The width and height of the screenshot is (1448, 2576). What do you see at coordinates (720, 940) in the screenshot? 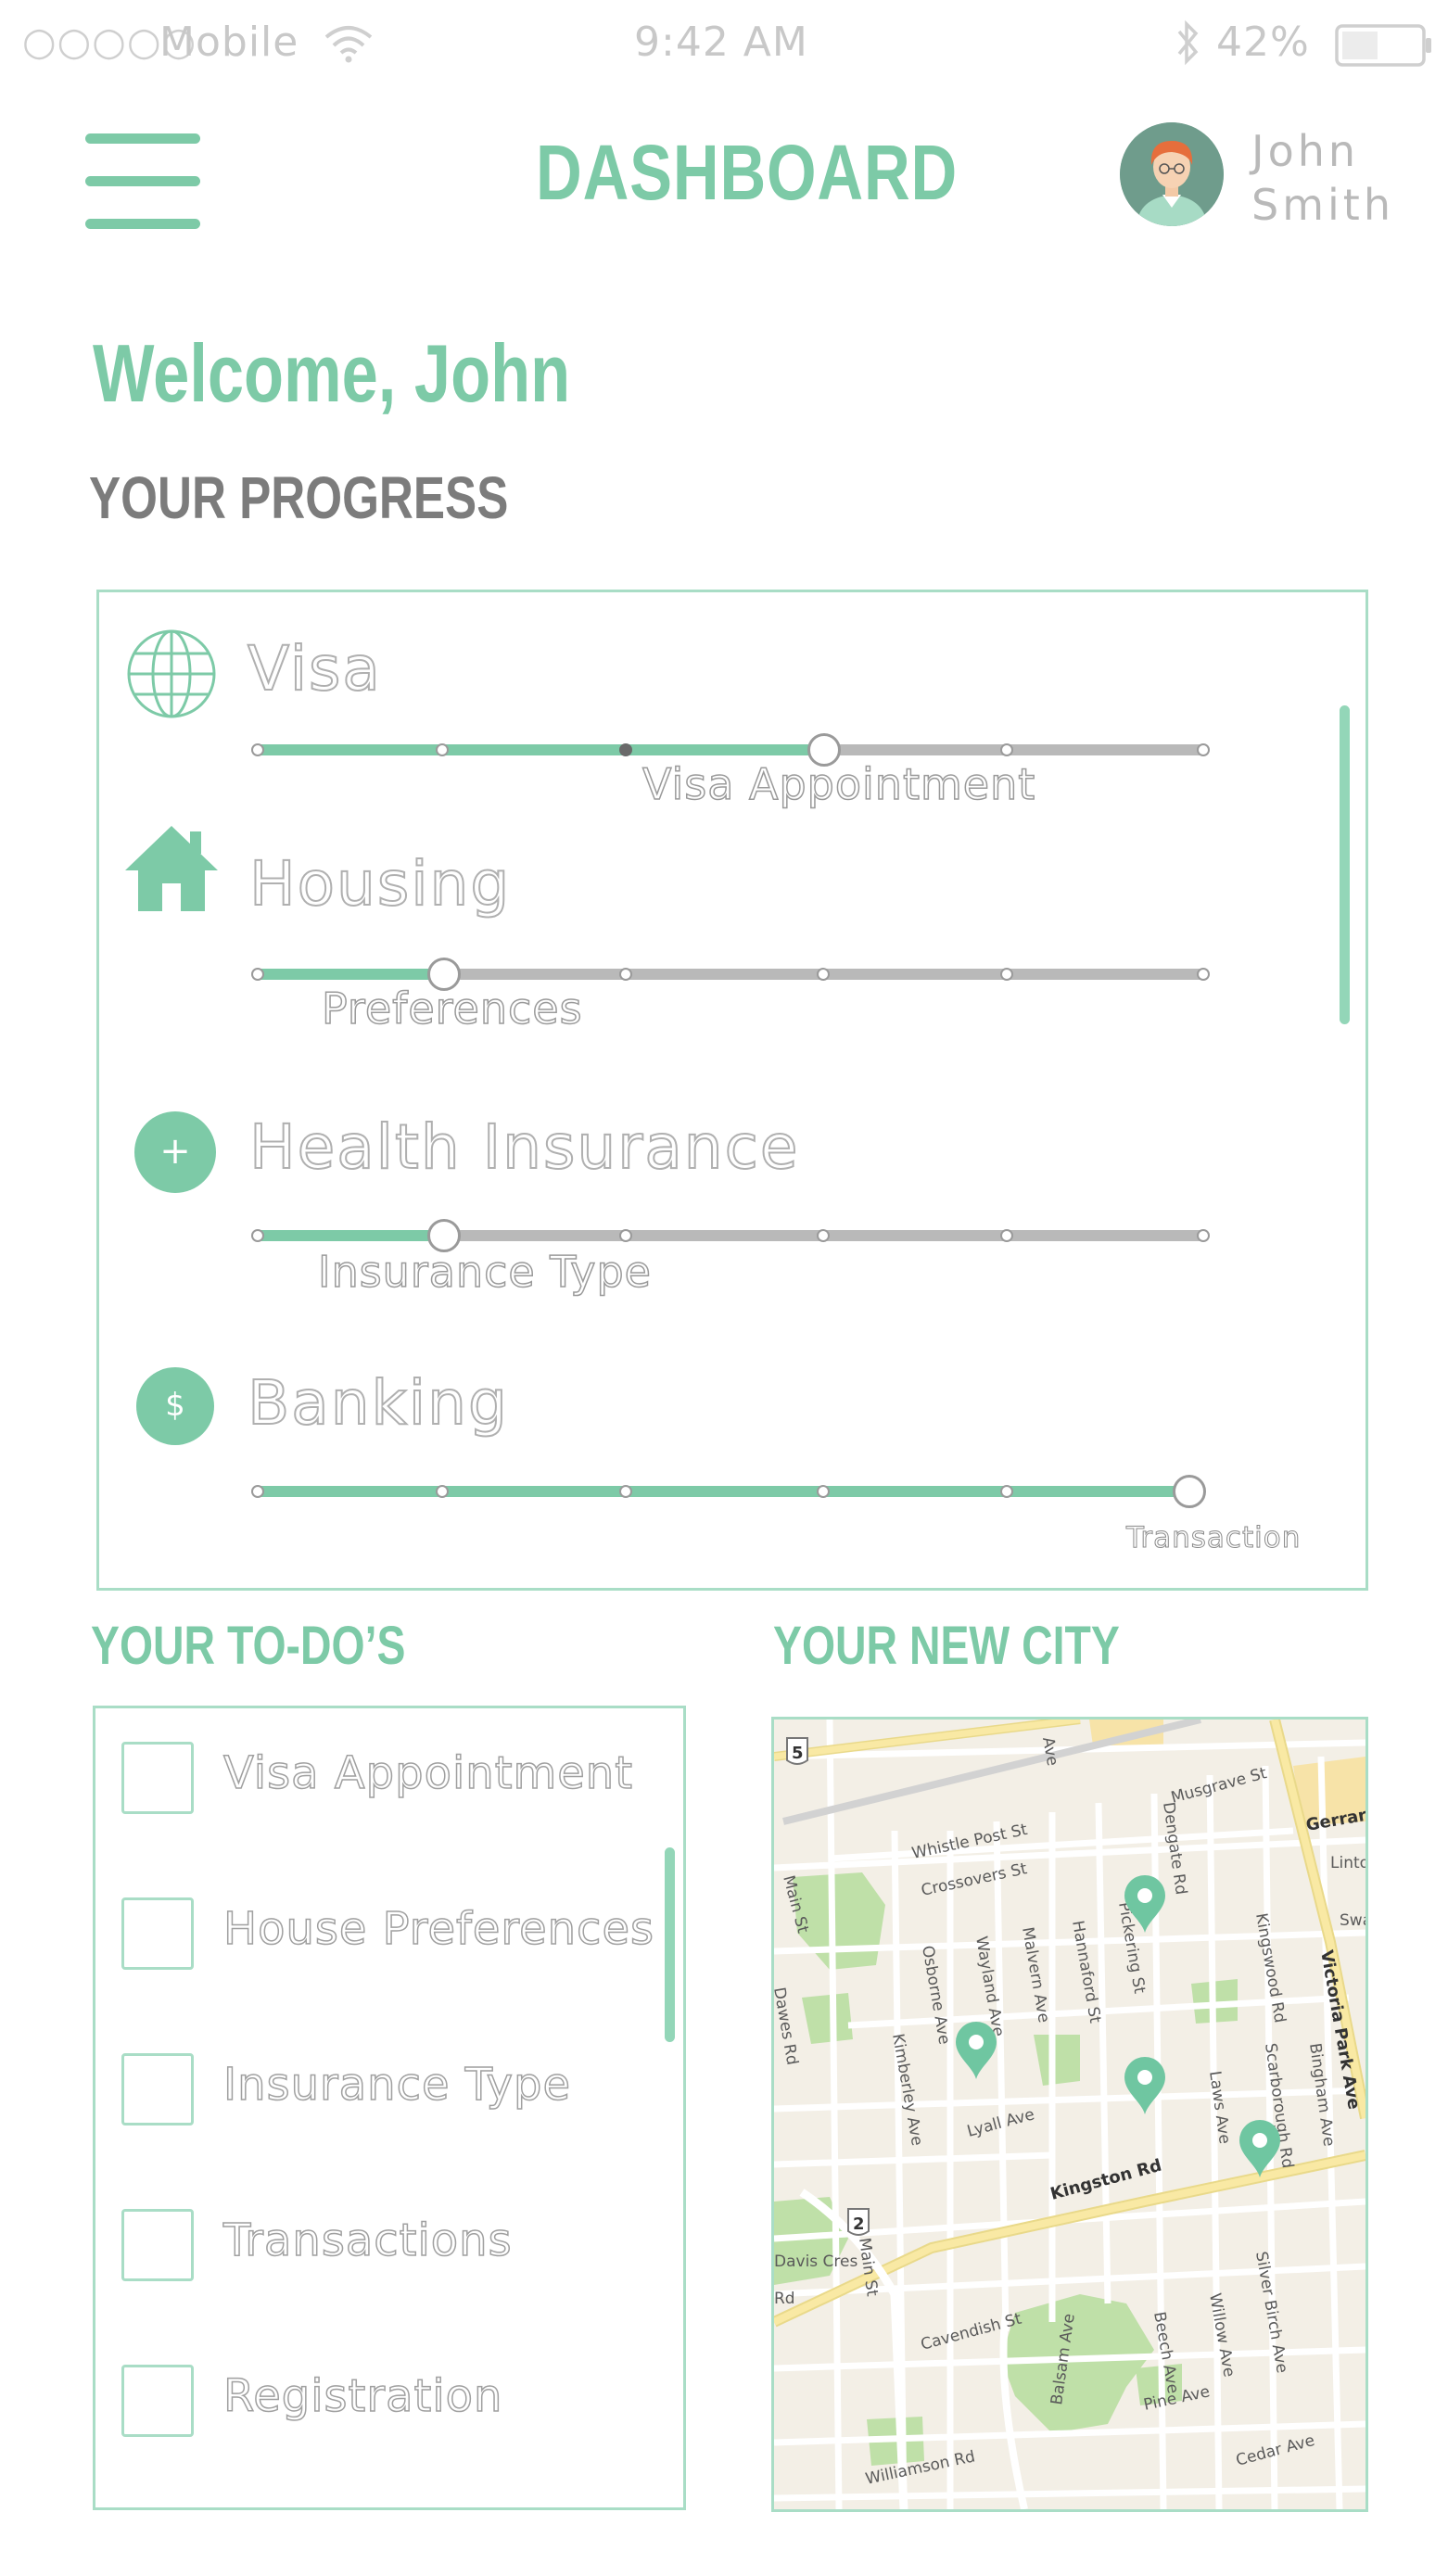
I see `progress-housing: Housing Preferences` at bounding box center [720, 940].